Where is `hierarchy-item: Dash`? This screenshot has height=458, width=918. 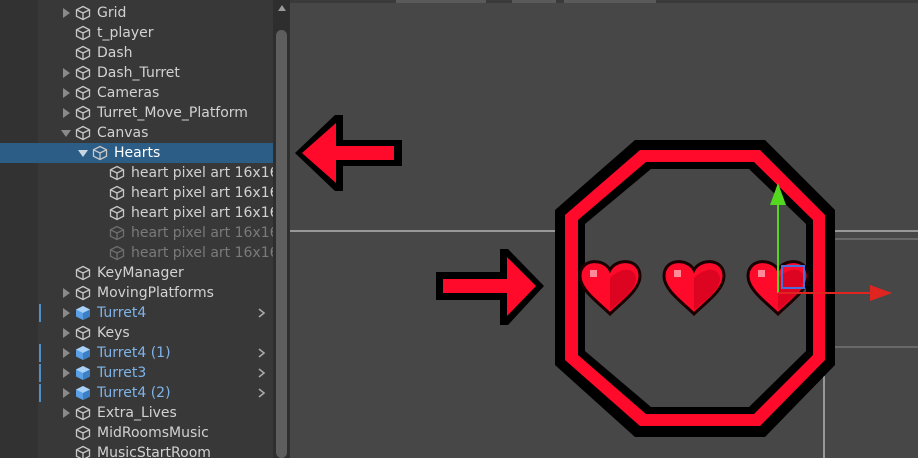 hierarchy-item: Dash is located at coordinates (136, 53).